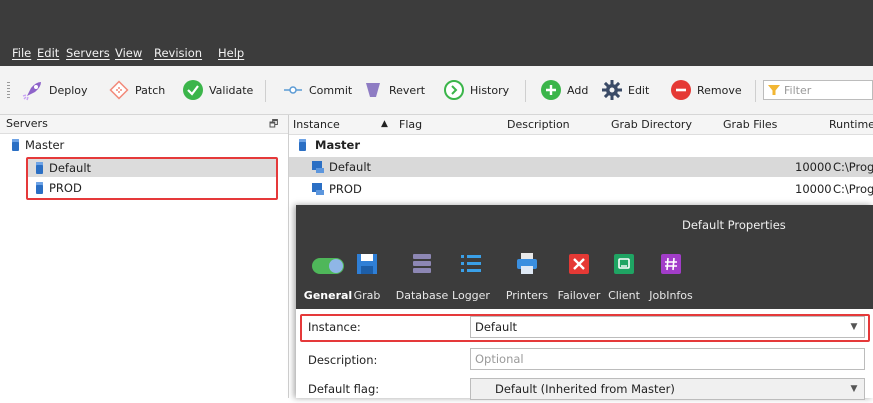  Describe the element at coordinates (490, 90) in the screenshot. I see `history-label: History` at that location.